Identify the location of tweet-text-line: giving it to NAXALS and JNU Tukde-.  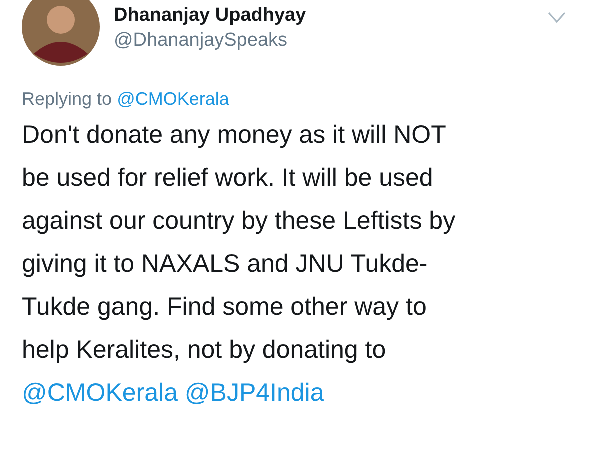
(225, 264).